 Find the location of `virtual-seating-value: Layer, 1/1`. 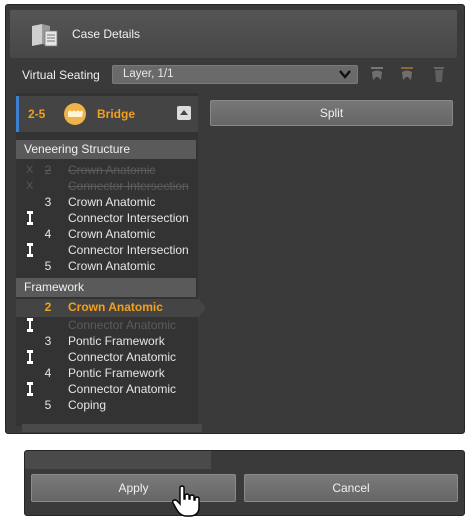

virtual-seating-value: Layer, 1/1 is located at coordinates (148, 74).